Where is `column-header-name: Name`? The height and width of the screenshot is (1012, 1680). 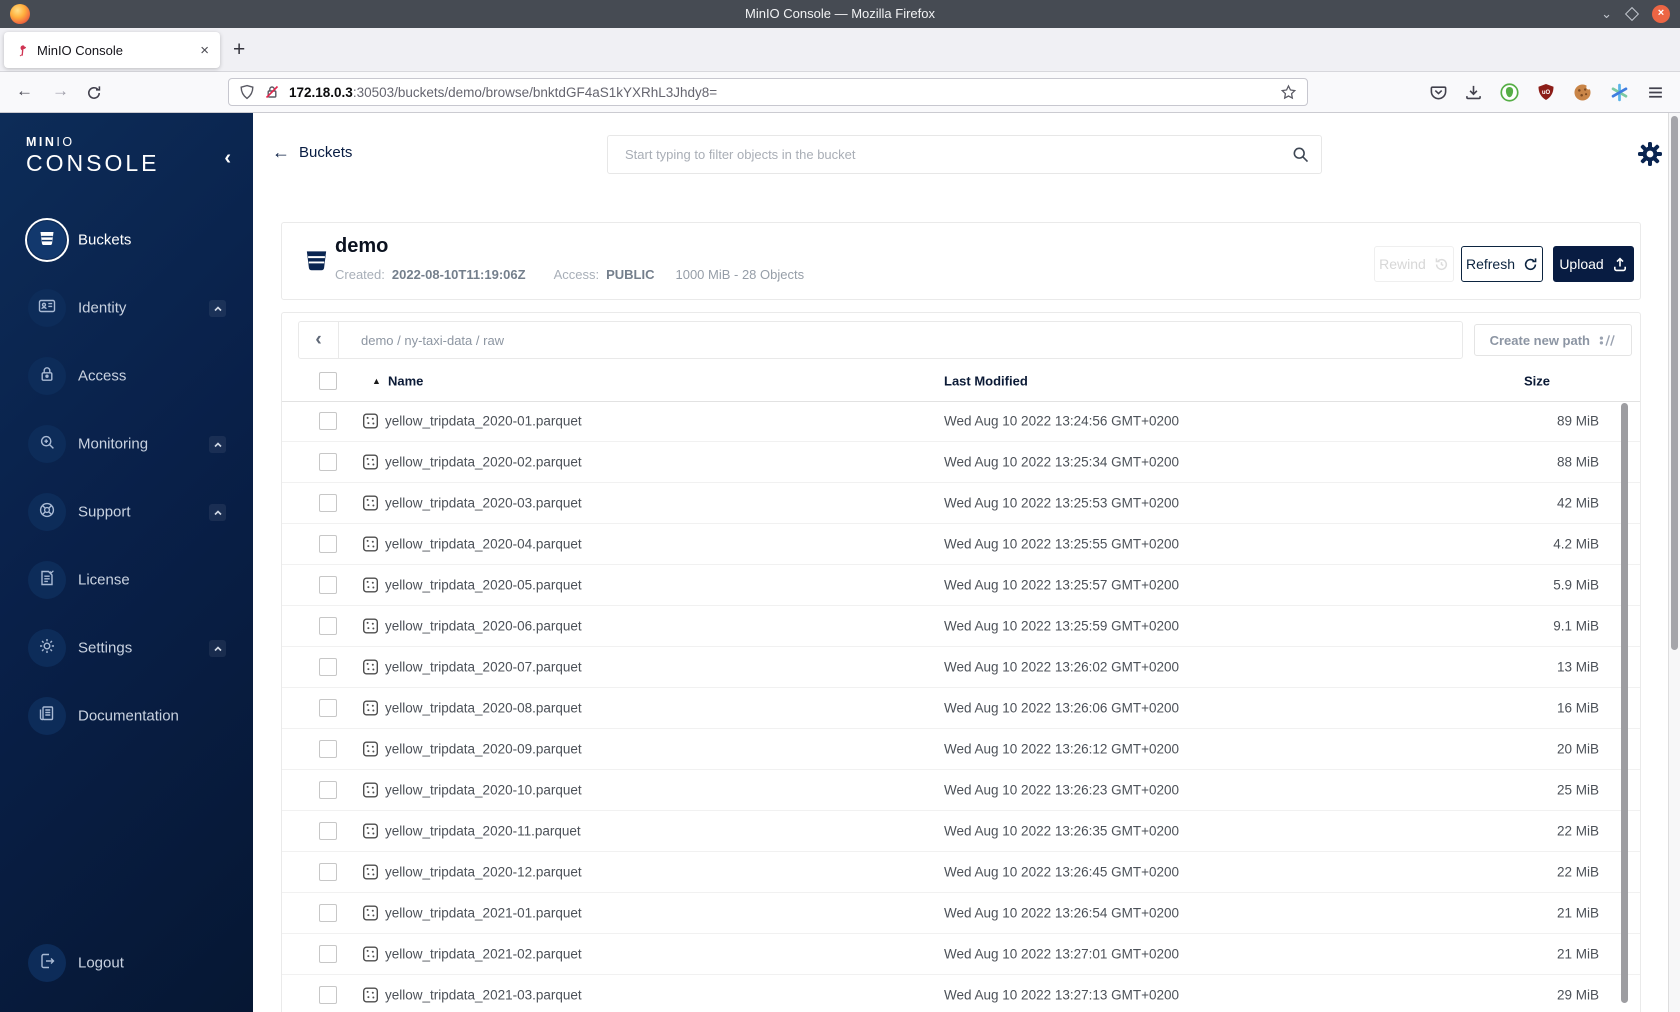
column-header-name: Name is located at coordinates (405, 381).